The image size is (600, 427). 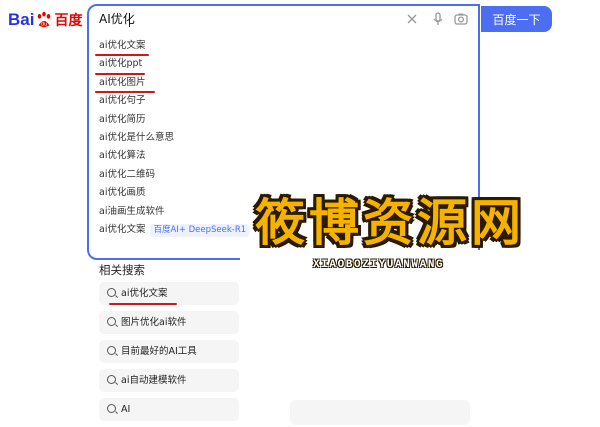 I want to click on related-searches-title: 相关搜索, so click(x=122, y=270).